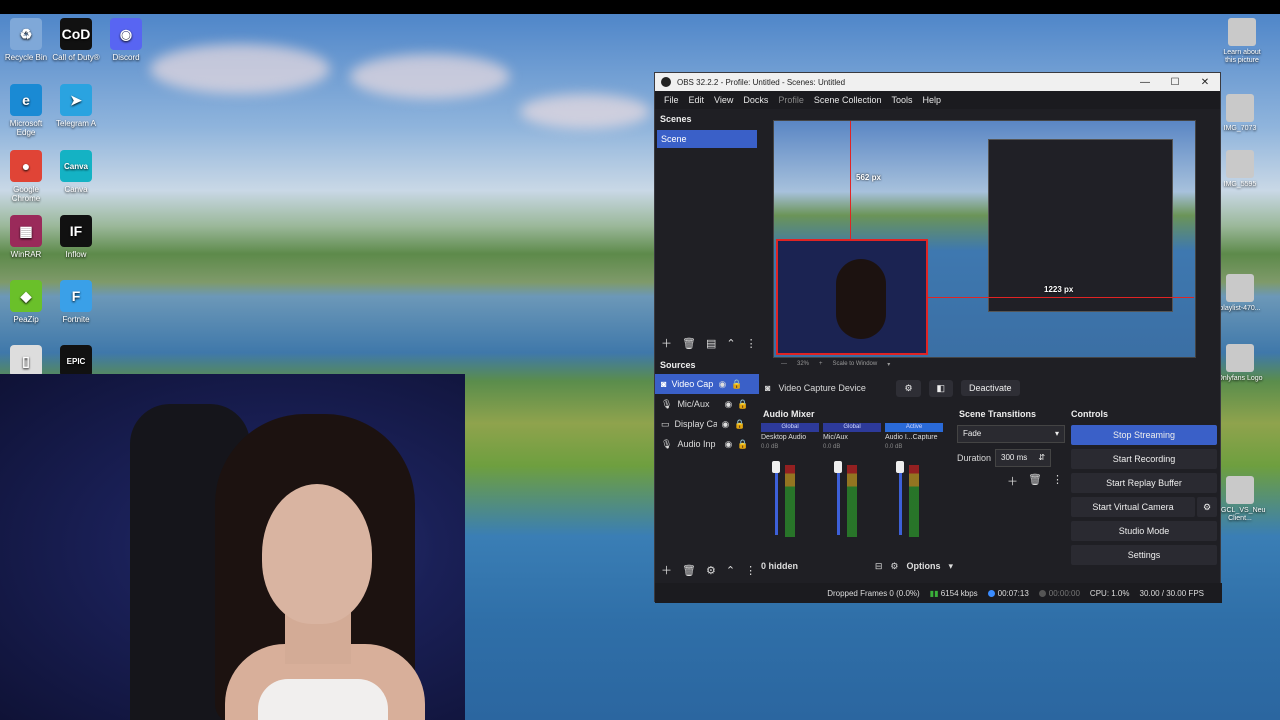  Describe the element at coordinates (707, 424) in the screenshot. I see `source-item-display-capture: ▭ Display Ca ◉ 🔒` at that location.